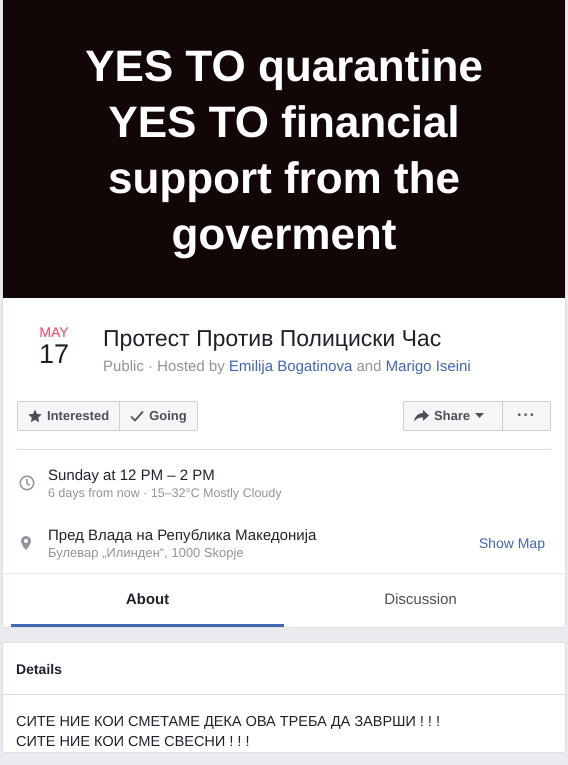 Image resolution: width=568 pixels, height=765 pixels. What do you see at coordinates (27, 483) in the screenshot?
I see `clock-icon` at bounding box center [27, 483].